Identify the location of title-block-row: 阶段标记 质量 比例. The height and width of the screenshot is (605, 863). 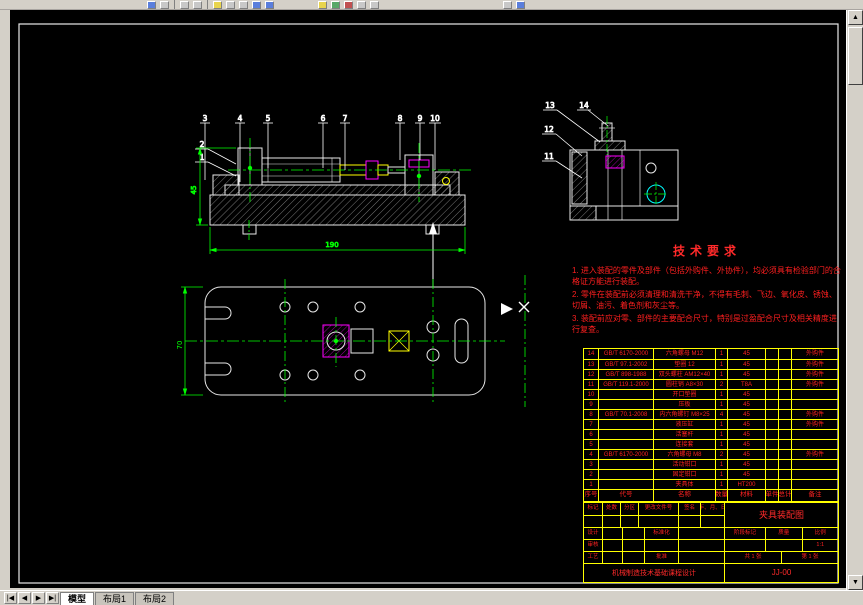
(781, 533).